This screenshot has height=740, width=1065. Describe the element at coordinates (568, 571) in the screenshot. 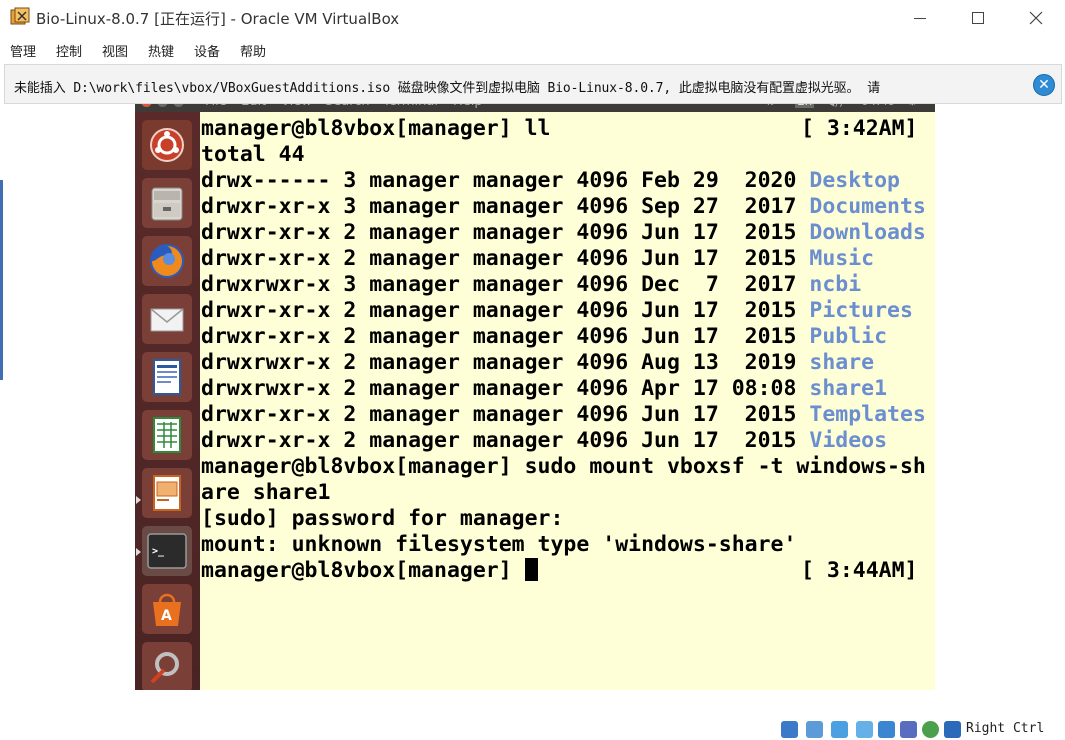

I see `terminal-line: manager@bl8vbox[manager] [ 3:44AM]` at that location.